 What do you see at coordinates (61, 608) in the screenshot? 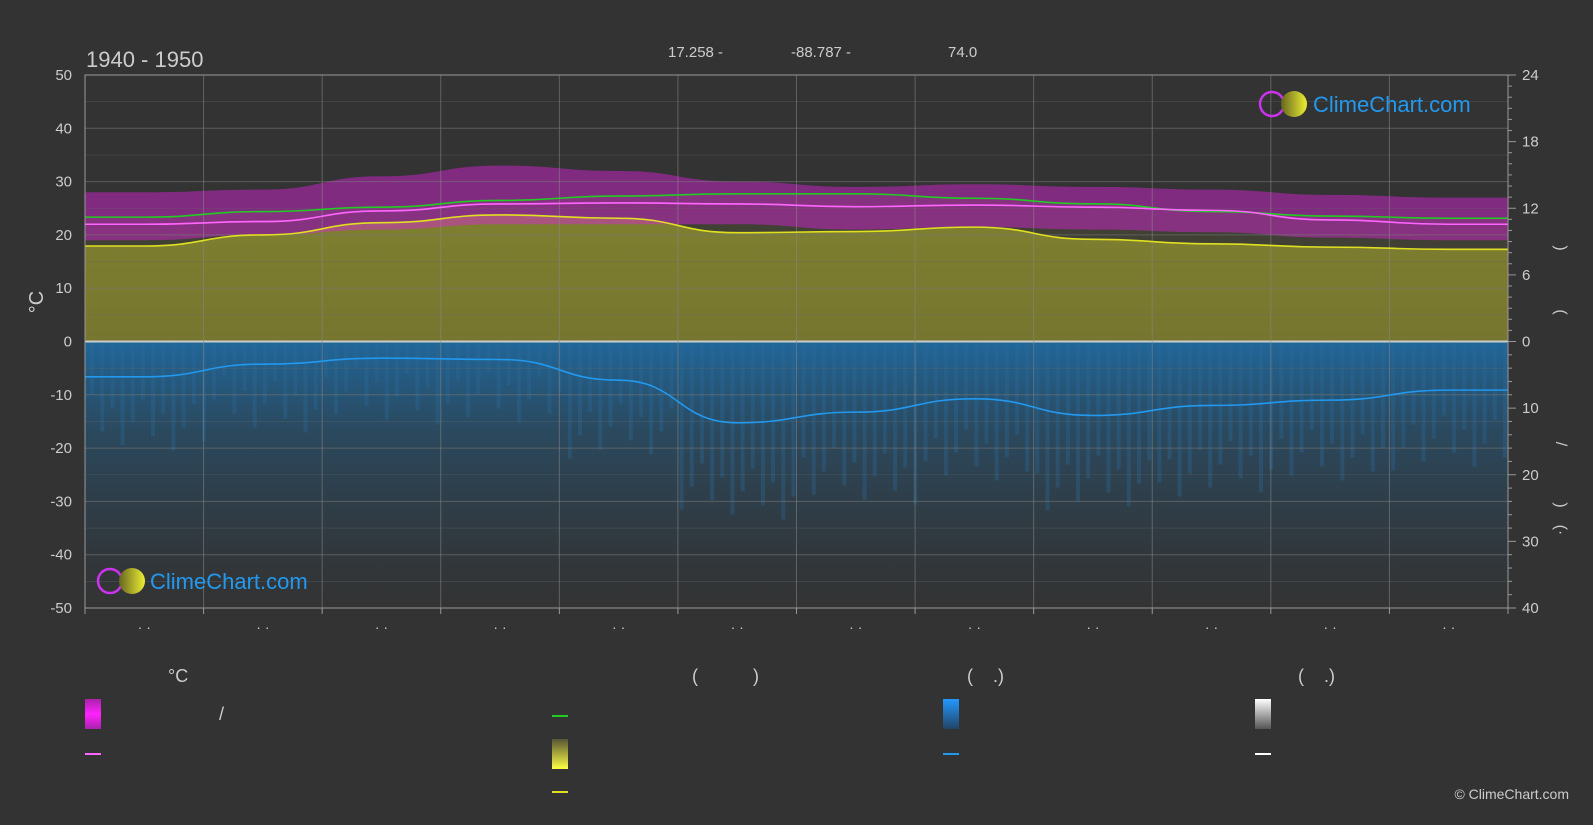
I see `left-tick-label: -50` at bounding box center [61, 608].